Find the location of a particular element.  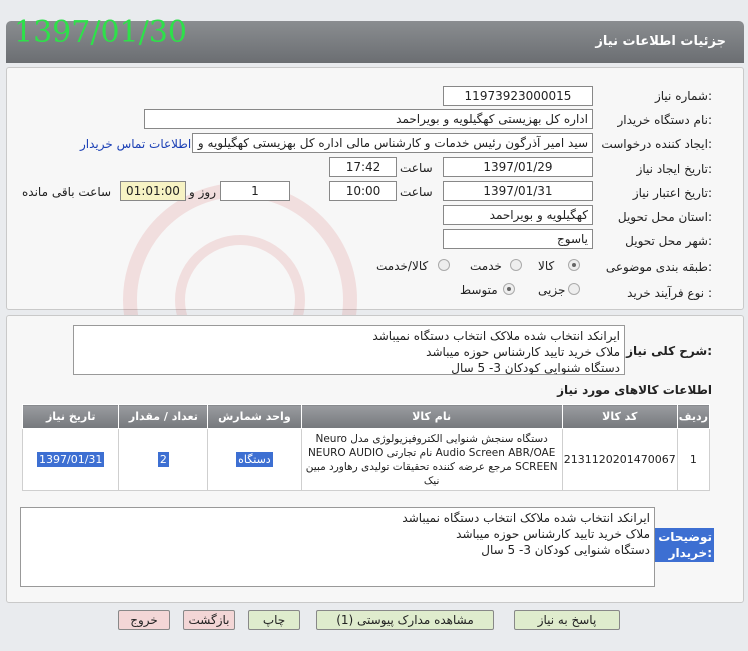

category-option-service: خدمت is located at coordinates (486, 266).